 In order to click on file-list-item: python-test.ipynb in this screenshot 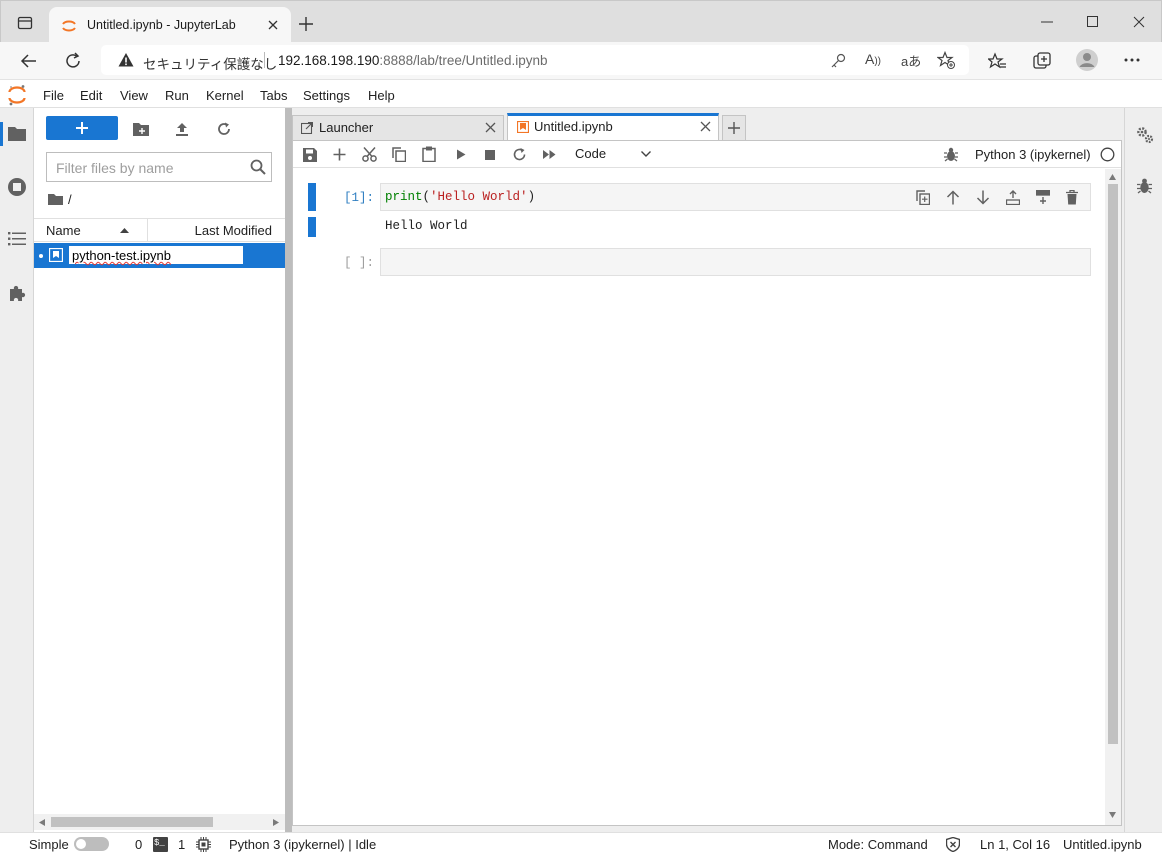, I will do `click(159, 255)`.